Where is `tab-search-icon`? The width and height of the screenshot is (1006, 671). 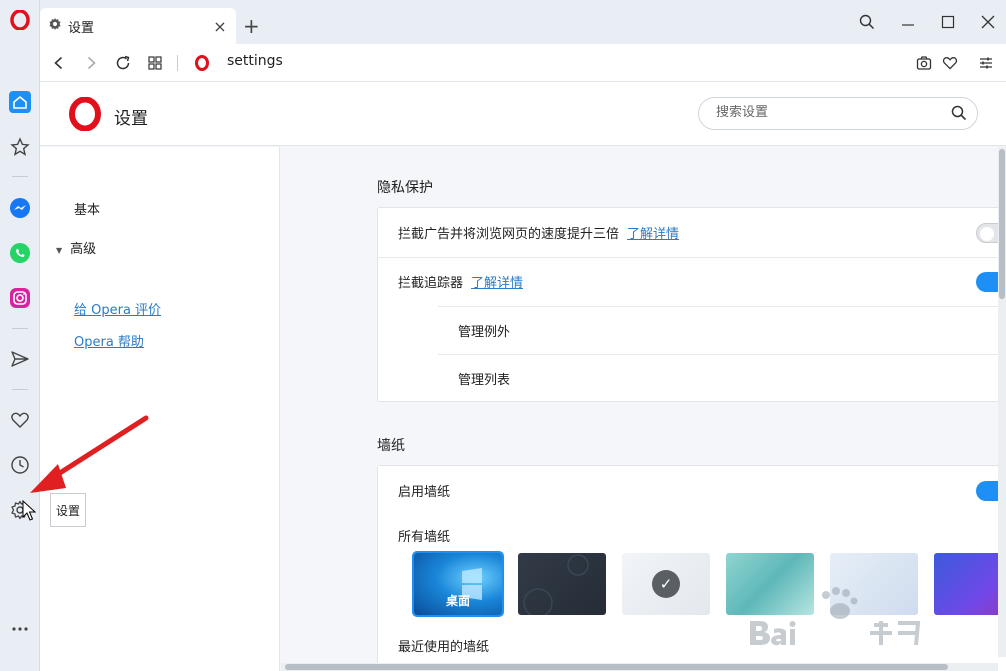 tab-search-icon is located at coordinates (867, 22).